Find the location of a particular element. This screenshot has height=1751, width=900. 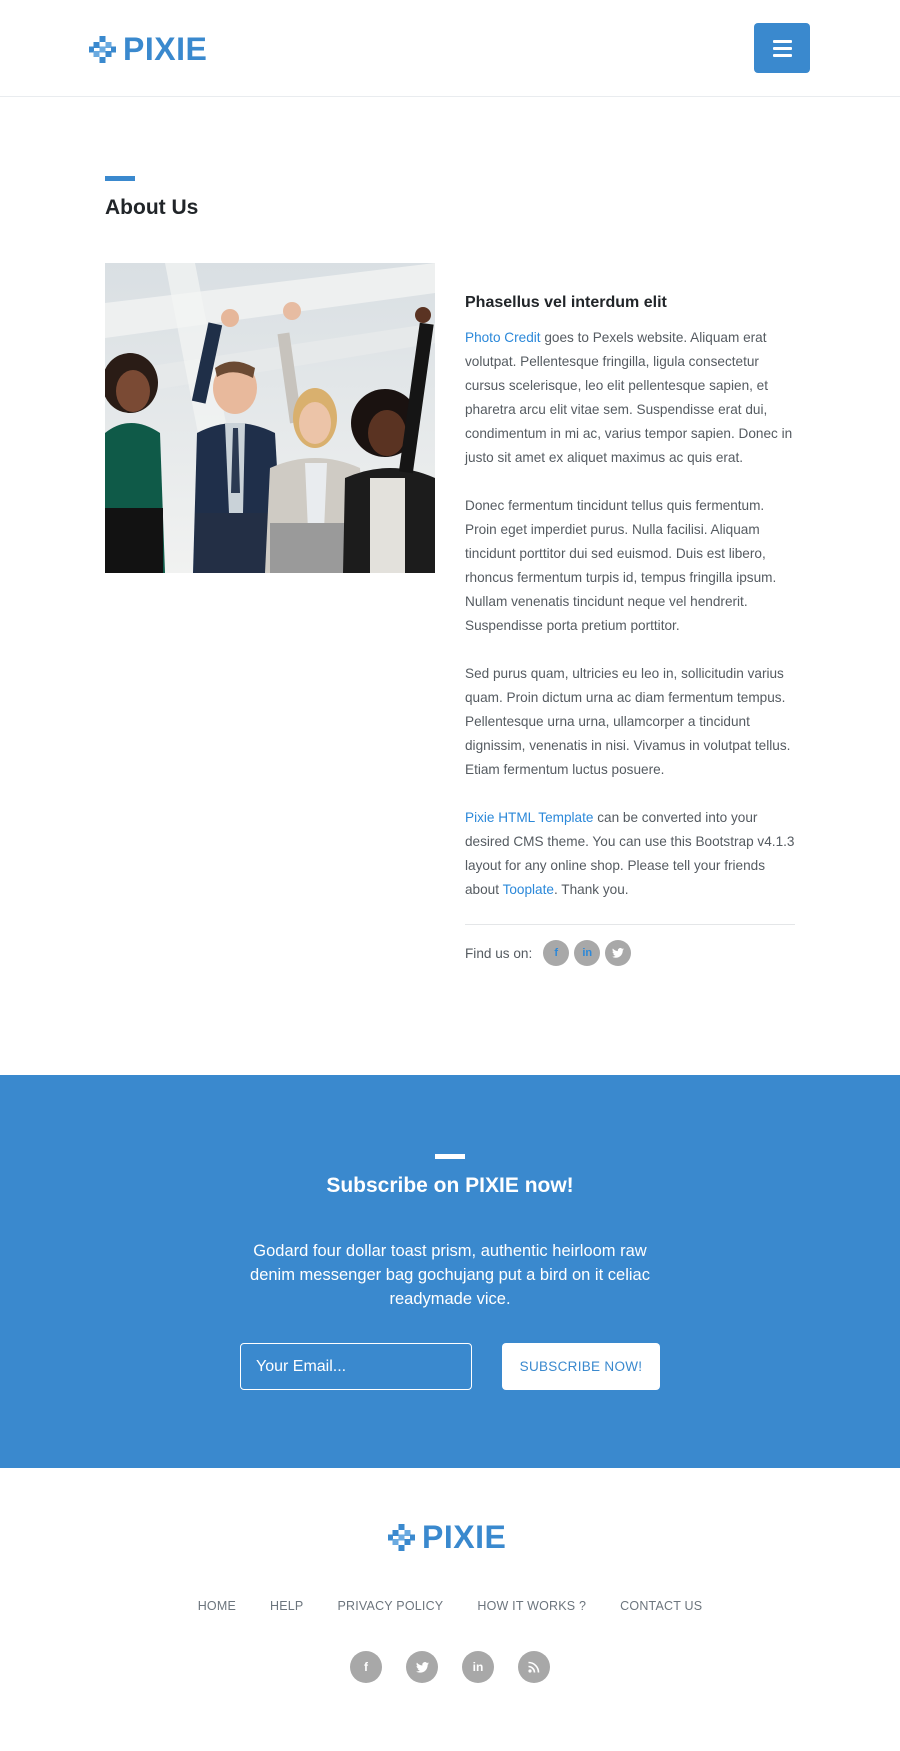

tooplate-link: Tooplate is located at coordinates (528, 889).